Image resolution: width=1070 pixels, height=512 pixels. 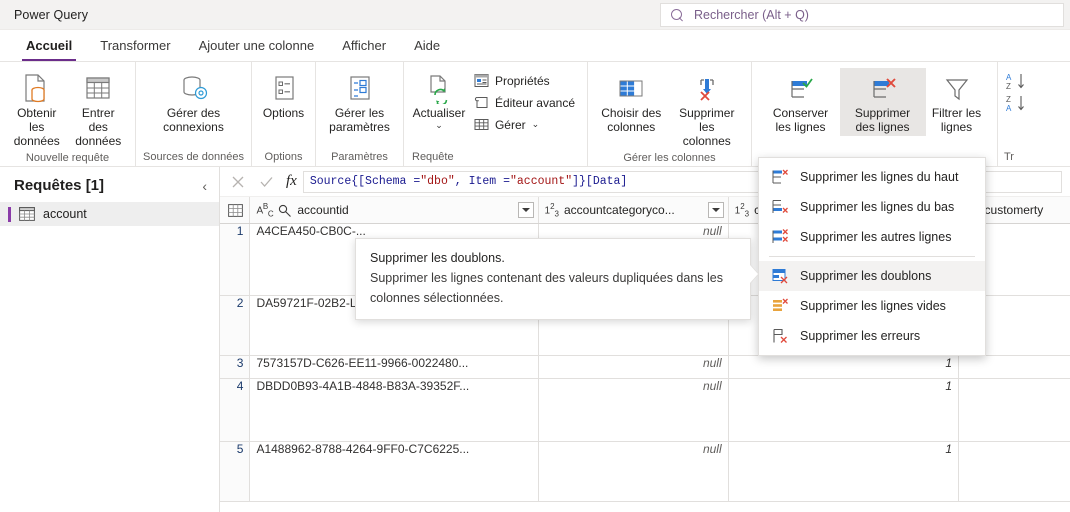 I want to click on remove-duplicates-icon, so click(x=780, y=276).